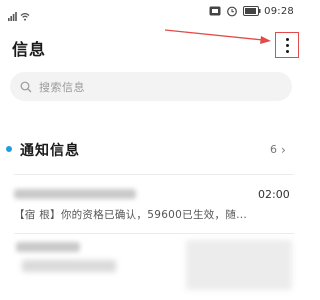 The width and height of the screenshot is (320, 300). Describe the element at coordinates (151, 150) in the screenshot. I see `notifications-row: 通知信息 6 ›` at that location.